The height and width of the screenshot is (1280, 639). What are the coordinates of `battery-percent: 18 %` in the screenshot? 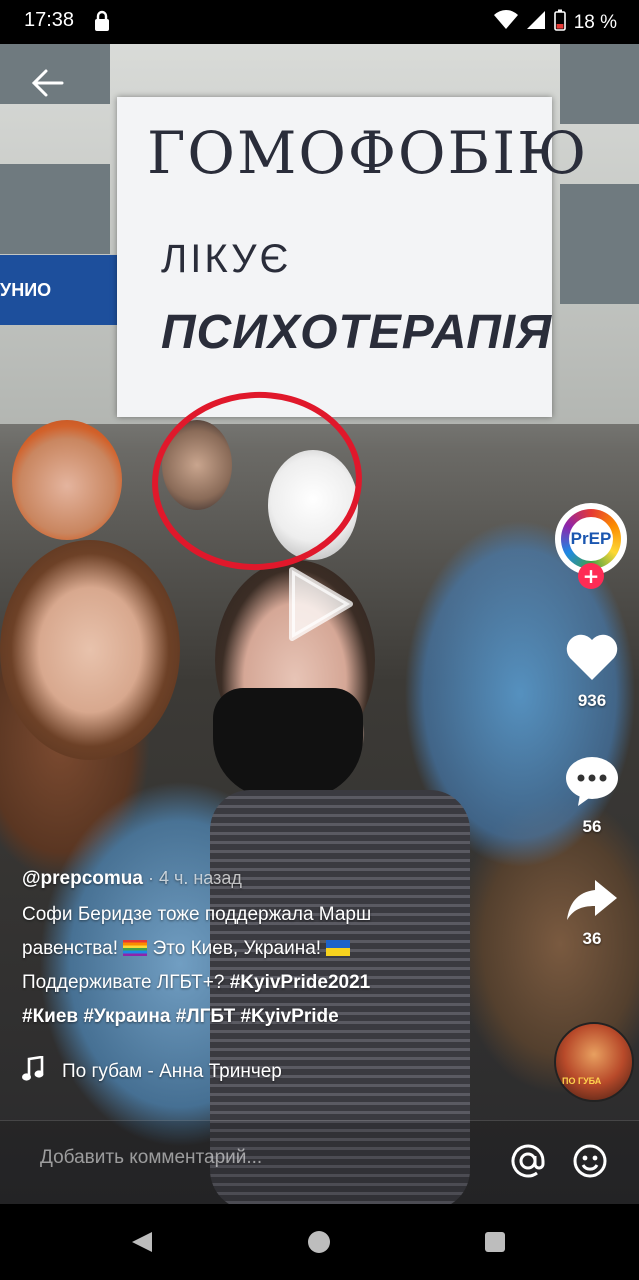 It's located at (595, 22).